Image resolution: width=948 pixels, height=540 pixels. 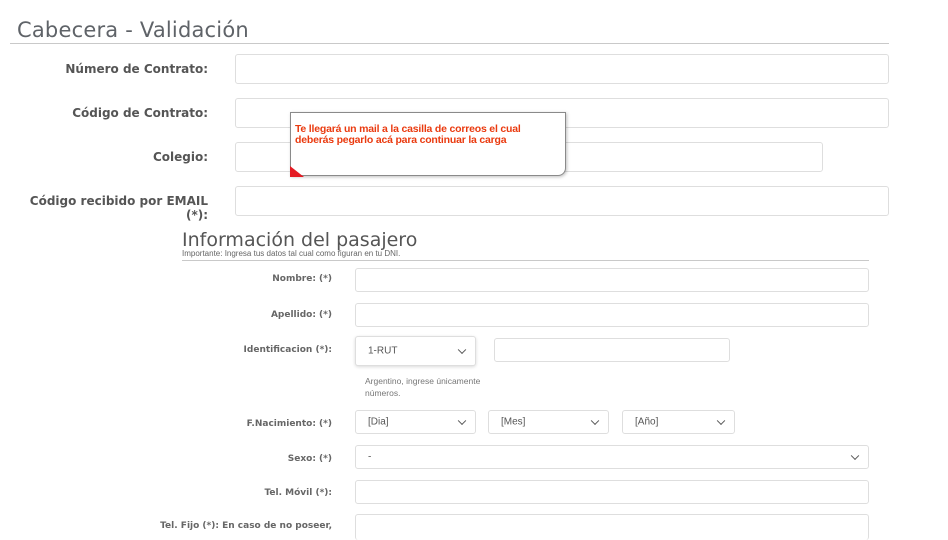 I want to click on identificacion-label: Identificacion (*):, so click(x=287, y=350).